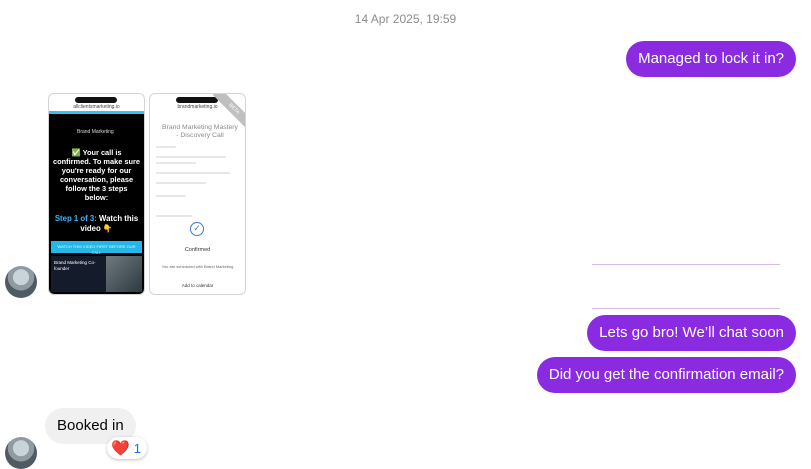 This screenshot has width=811, height=469. Describe the element at coordinates (197, 285) in the screenshot. I see `add-calendar-text: Add to calendar` at that location.